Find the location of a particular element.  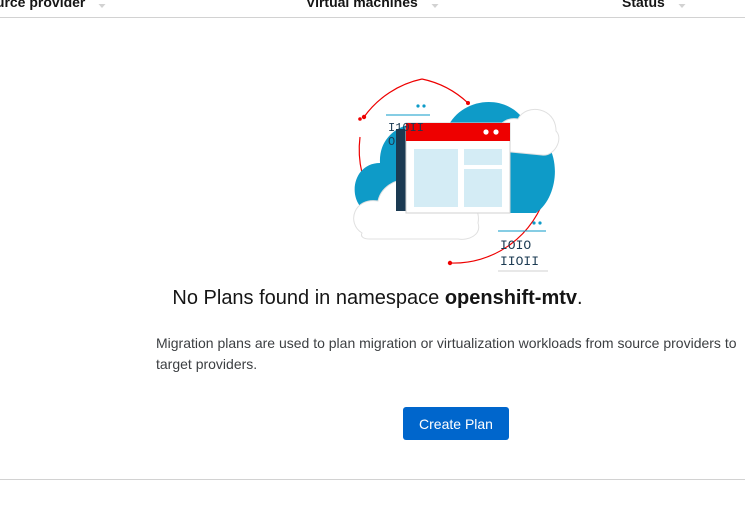

column-header-virtual-machines: Virtual machines is located at coordinates (373, 8).